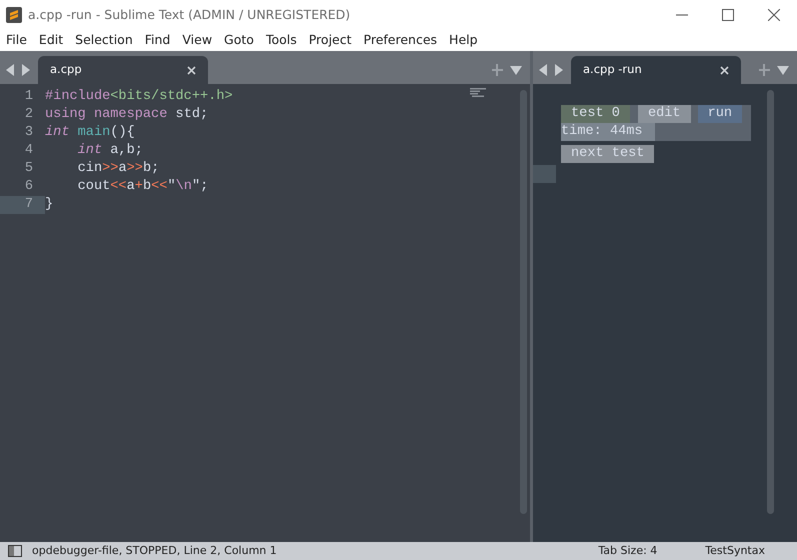 Image resolution: width=797 pixels, height=560 pixels. What do you see at coordinates (281, 40) in the screenshot?
I see `menu-item: Tools` at bounding box center [281, 40].